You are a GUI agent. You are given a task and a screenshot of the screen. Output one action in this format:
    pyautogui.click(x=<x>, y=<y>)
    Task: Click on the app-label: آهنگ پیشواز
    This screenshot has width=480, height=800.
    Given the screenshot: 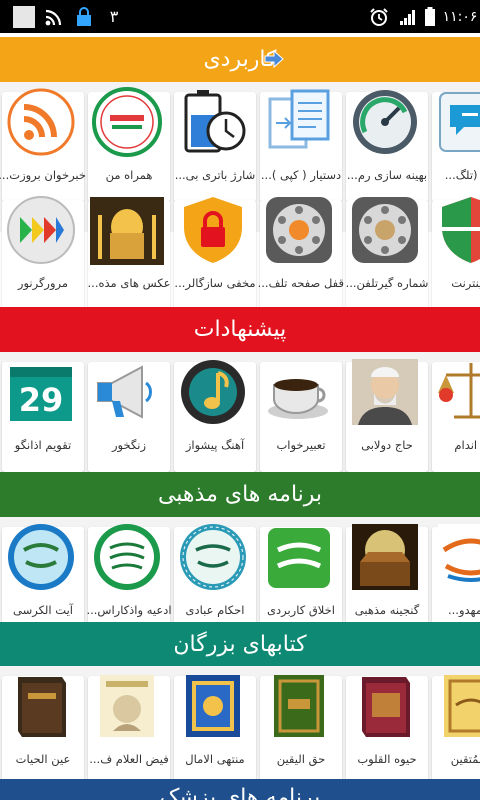 What is the action you would take?
    pyautogui.click(x=215, y=445)
    